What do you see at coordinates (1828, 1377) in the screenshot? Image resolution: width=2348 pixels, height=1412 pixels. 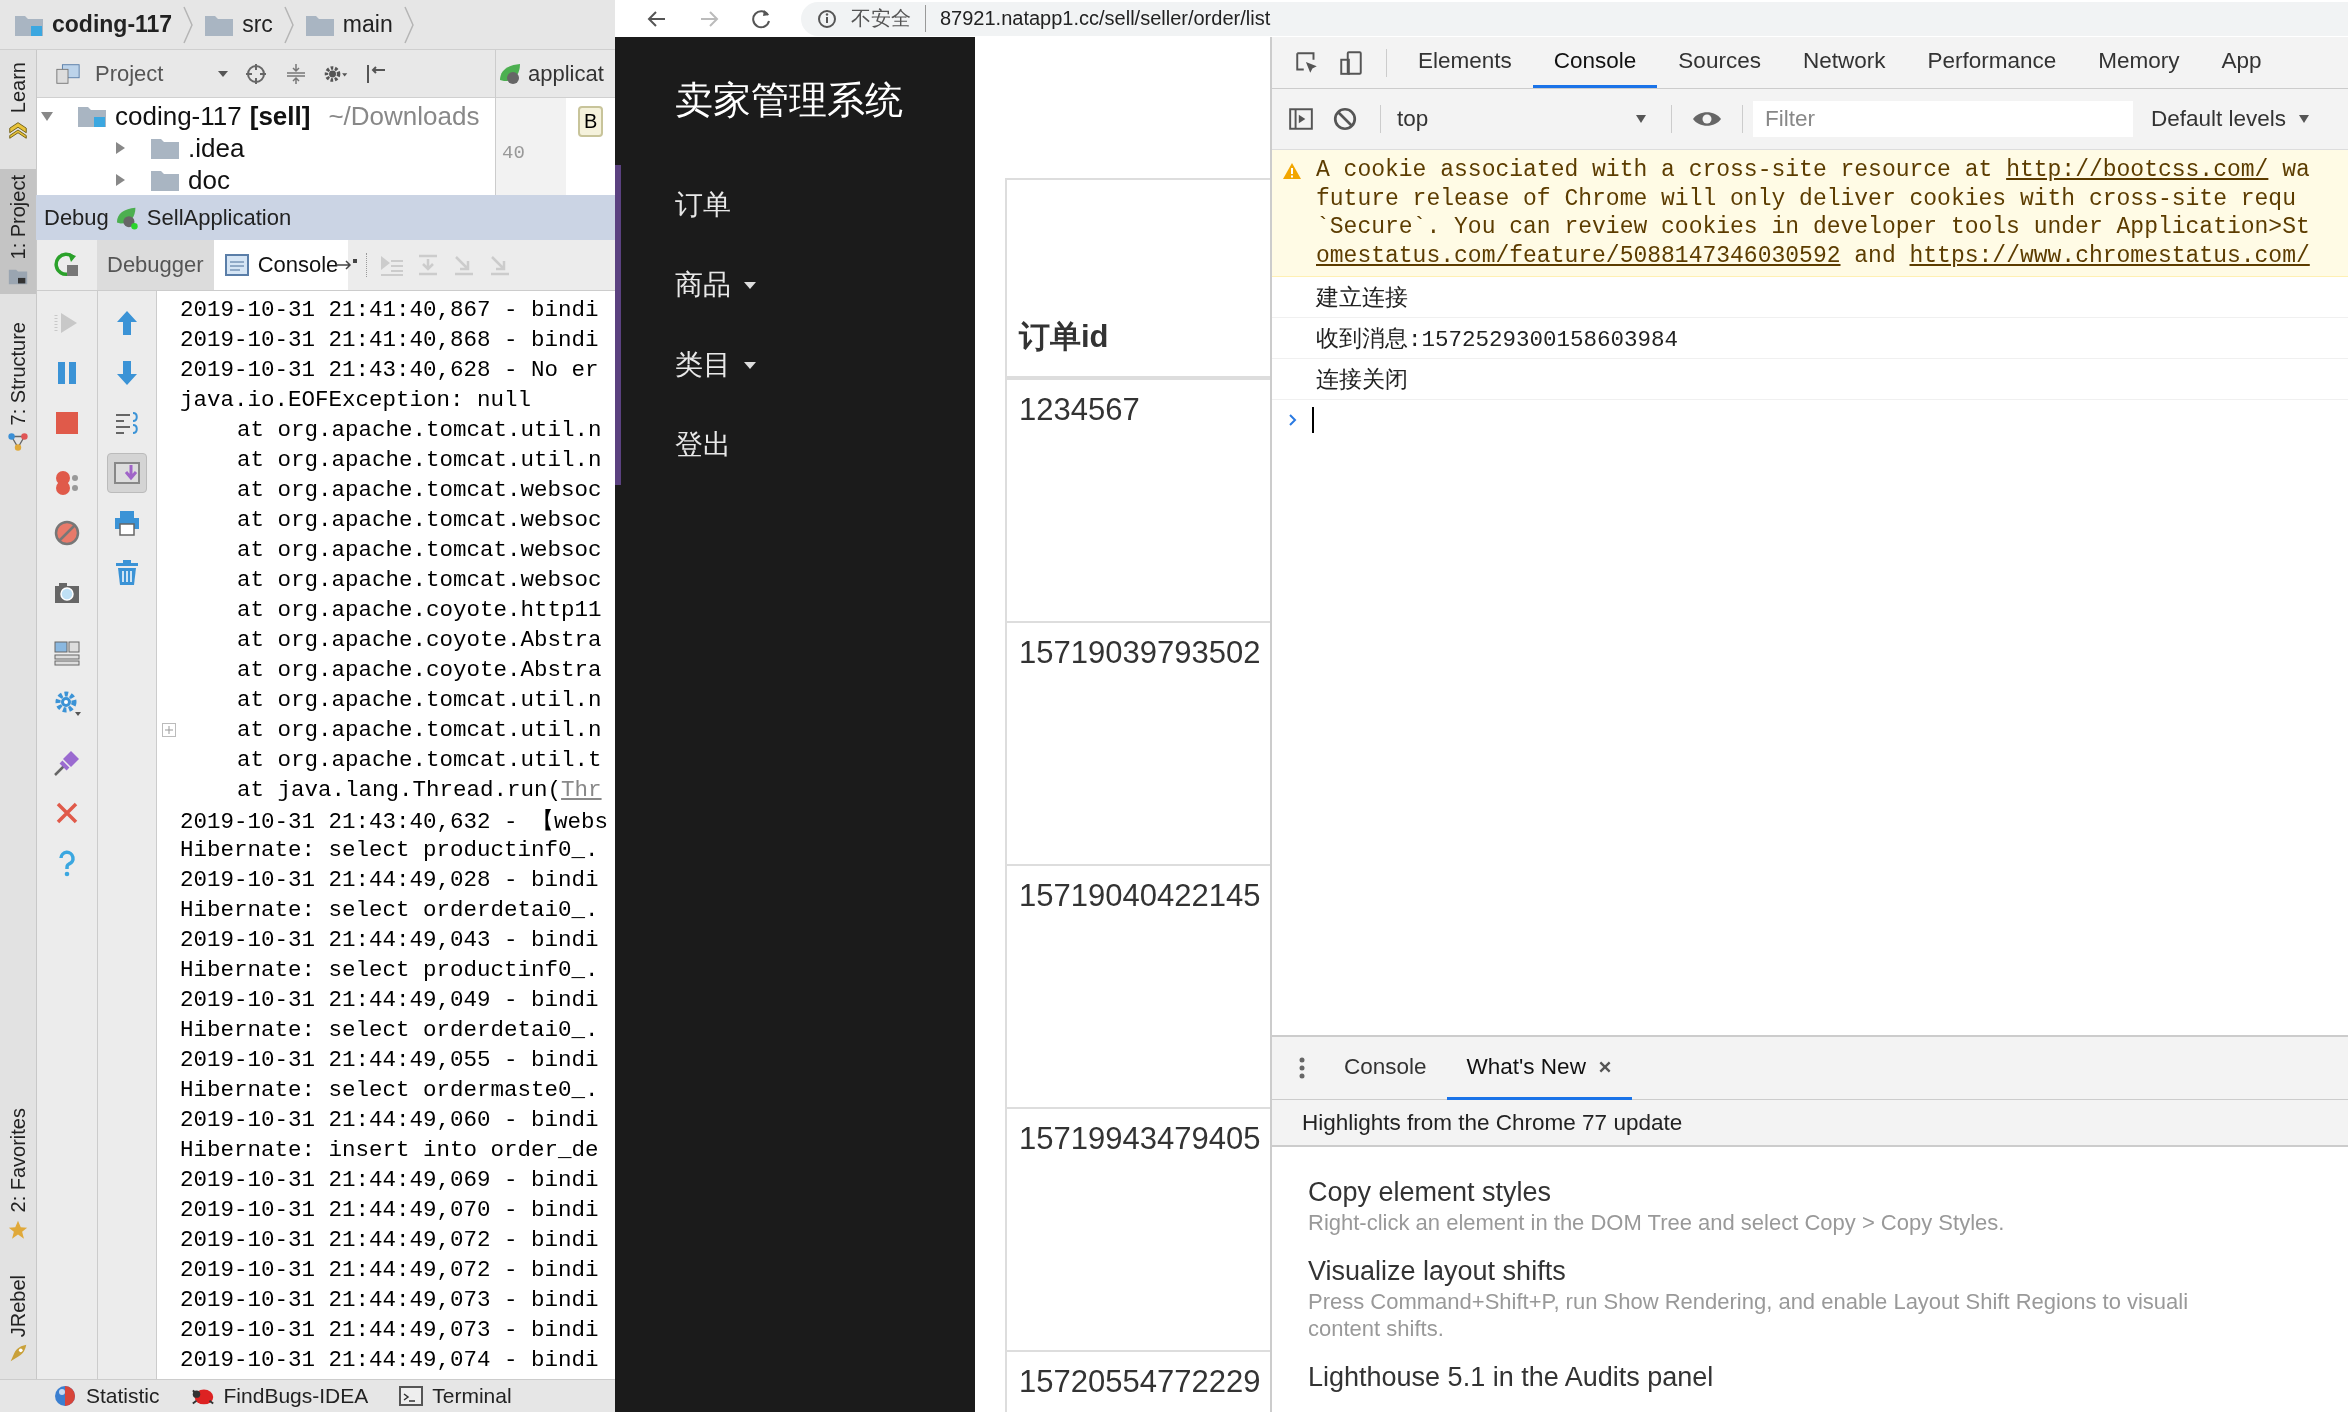 I see `feature-title: Lighthouse 5.1 in the Audits panel` at bounding box center [1828, 1377].